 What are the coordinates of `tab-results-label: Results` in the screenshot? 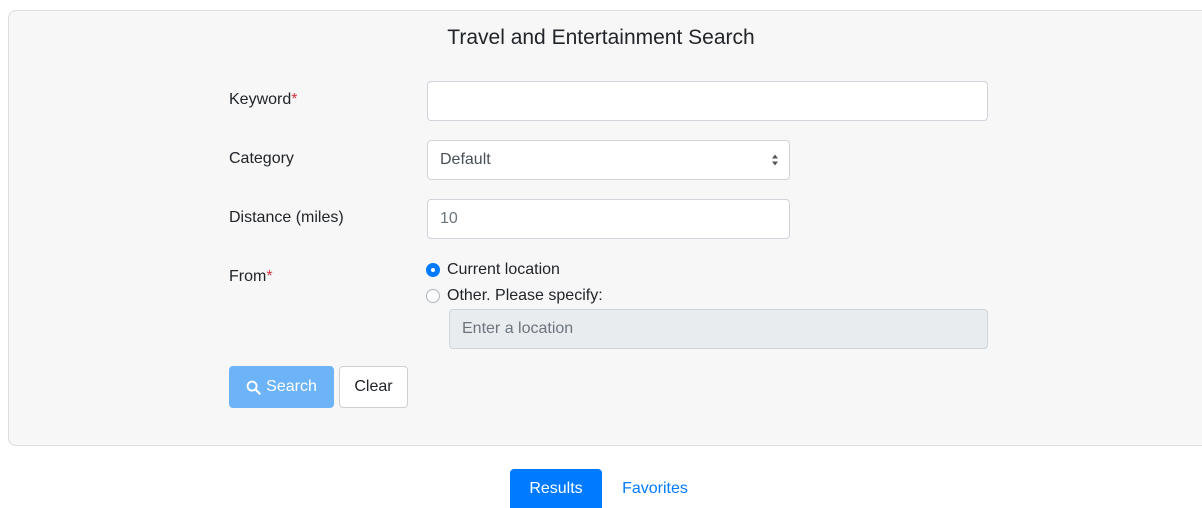 It's located at (556, 488).